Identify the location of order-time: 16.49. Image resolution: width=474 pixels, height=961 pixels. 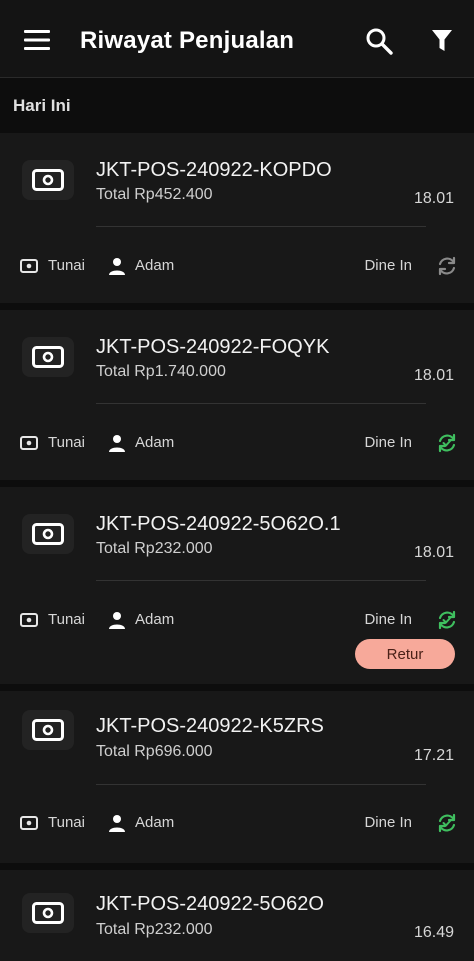
(433, 932).